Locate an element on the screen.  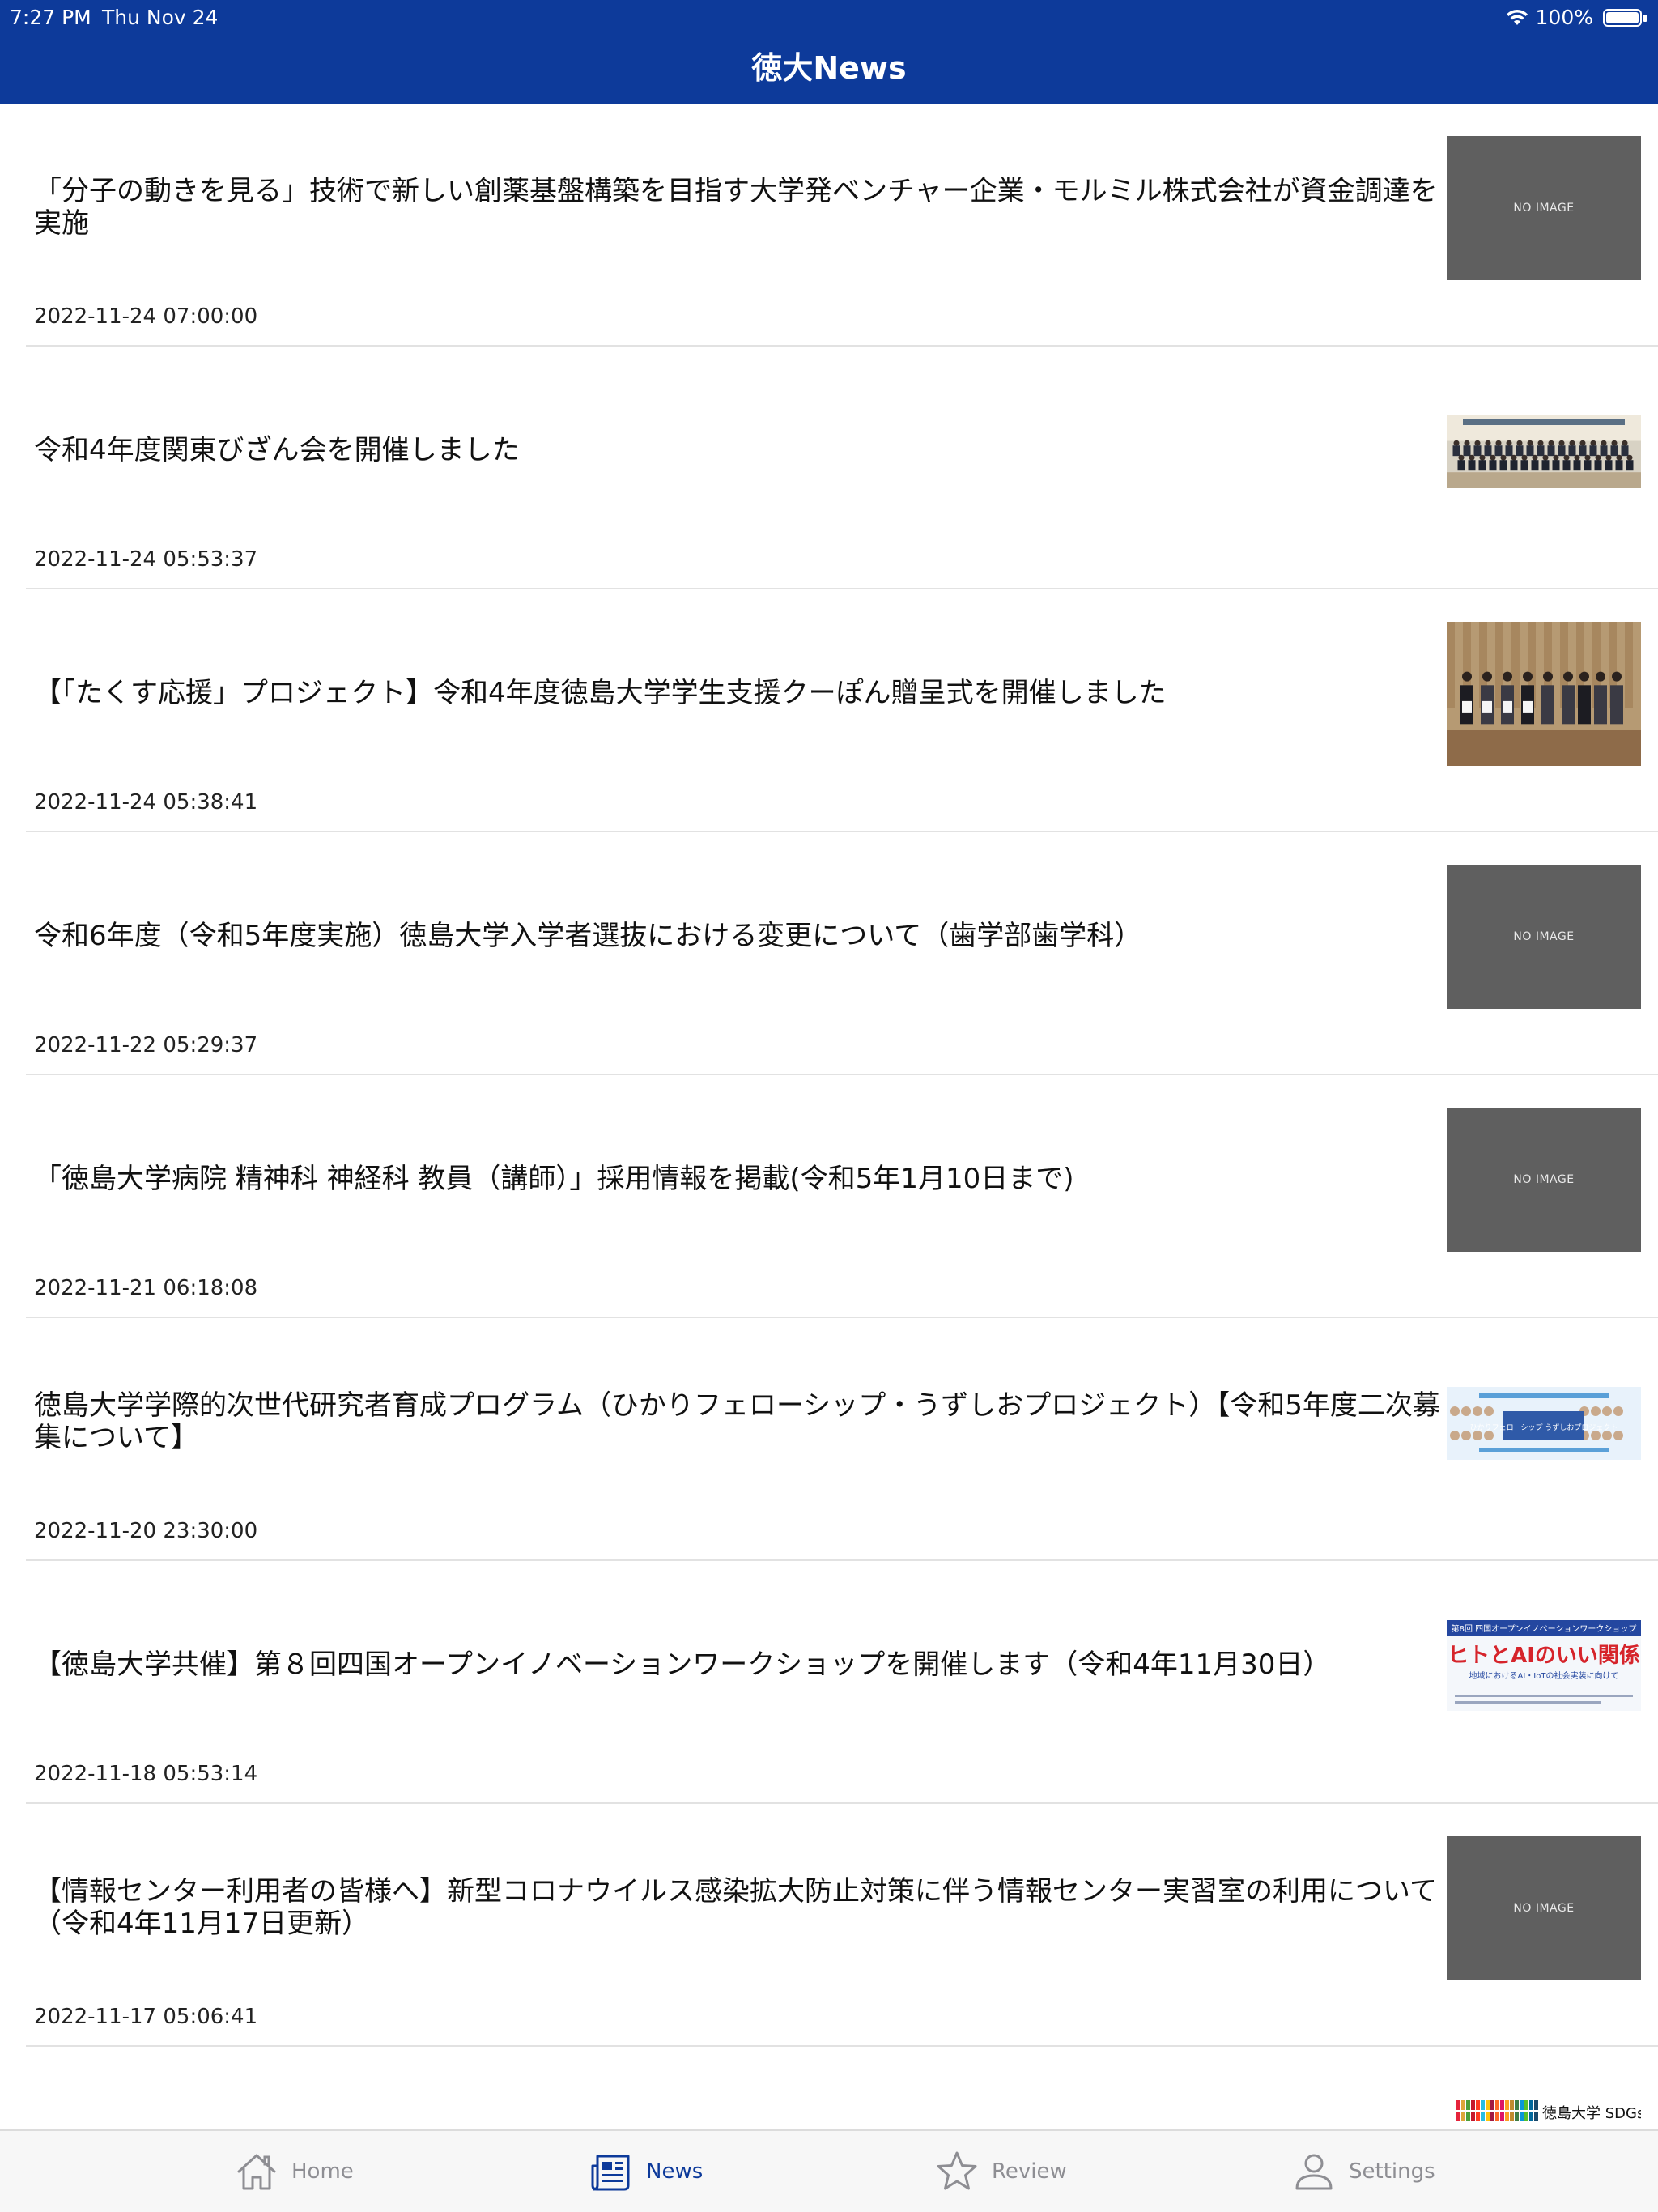
news-date: 2022-11-17 05:06:41 is located at coordinates (146, 2017).